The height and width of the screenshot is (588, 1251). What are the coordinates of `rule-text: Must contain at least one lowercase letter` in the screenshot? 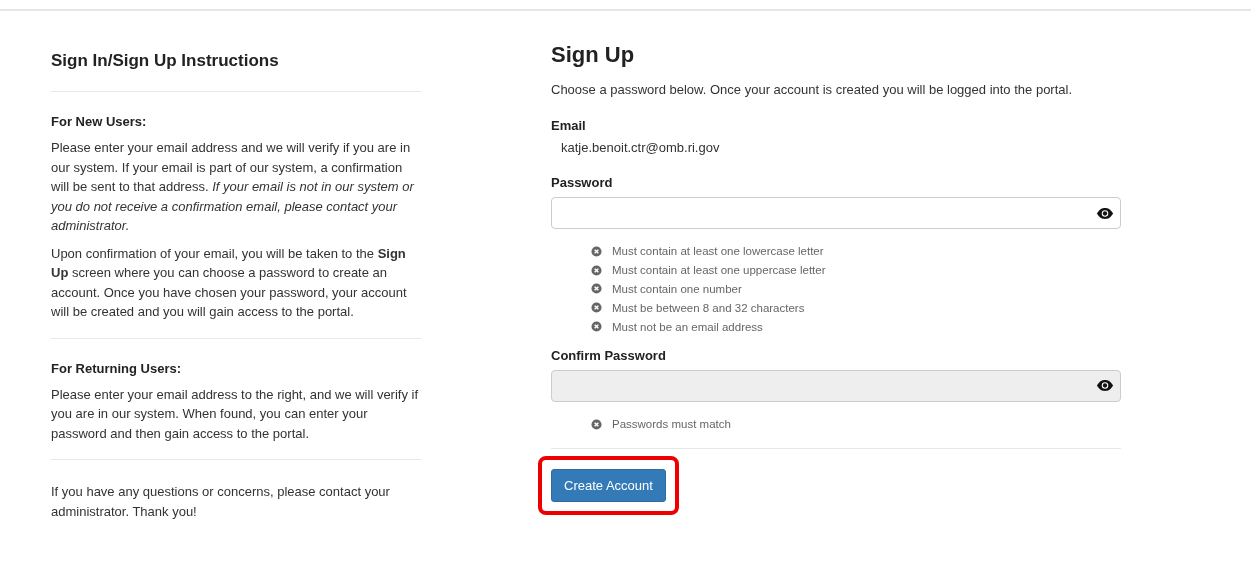 It's located at (718, 251).